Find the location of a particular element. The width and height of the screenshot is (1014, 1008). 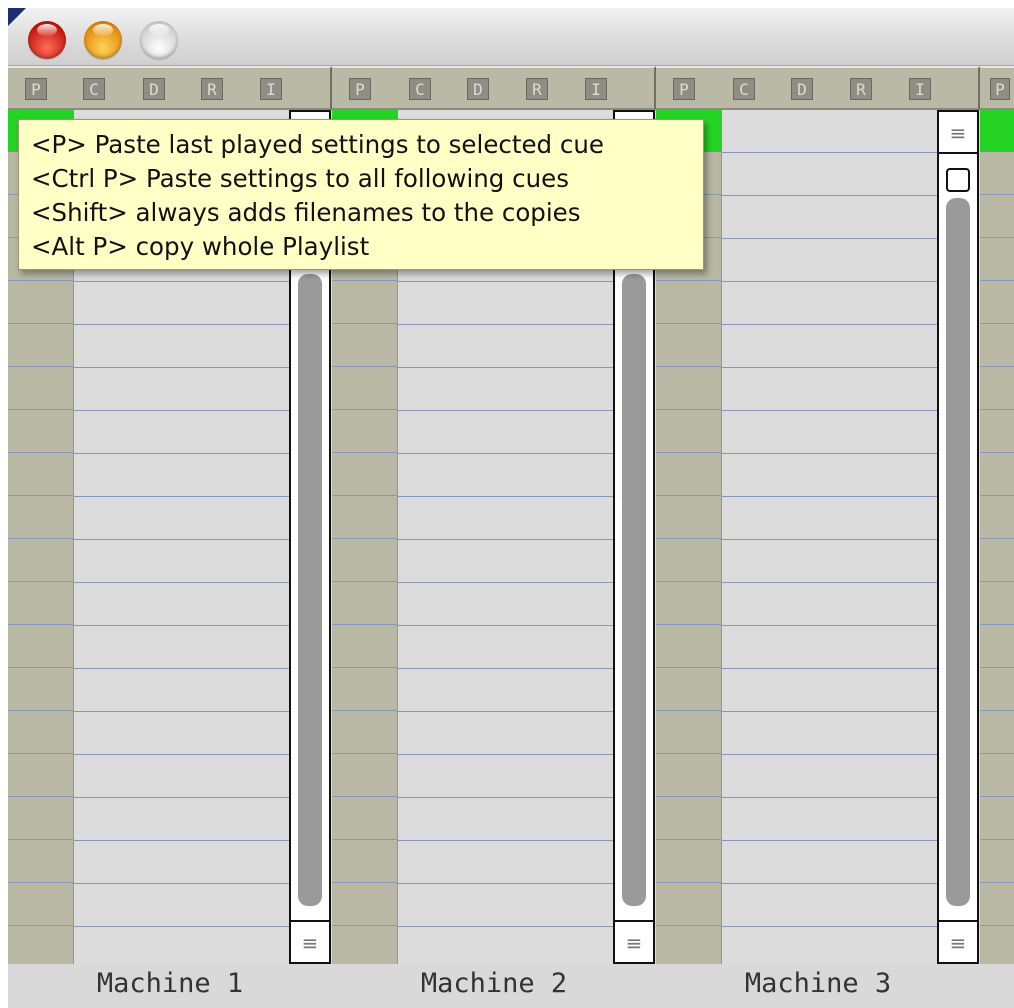

column-header-2: P C D R I is located at coordinates (494, 88).